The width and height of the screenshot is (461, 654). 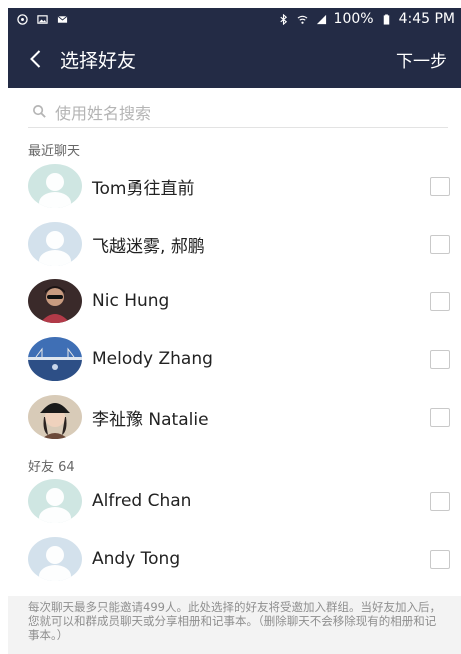 I want to click on section-friends-label: 好友 64, so click(x=51, y=467).